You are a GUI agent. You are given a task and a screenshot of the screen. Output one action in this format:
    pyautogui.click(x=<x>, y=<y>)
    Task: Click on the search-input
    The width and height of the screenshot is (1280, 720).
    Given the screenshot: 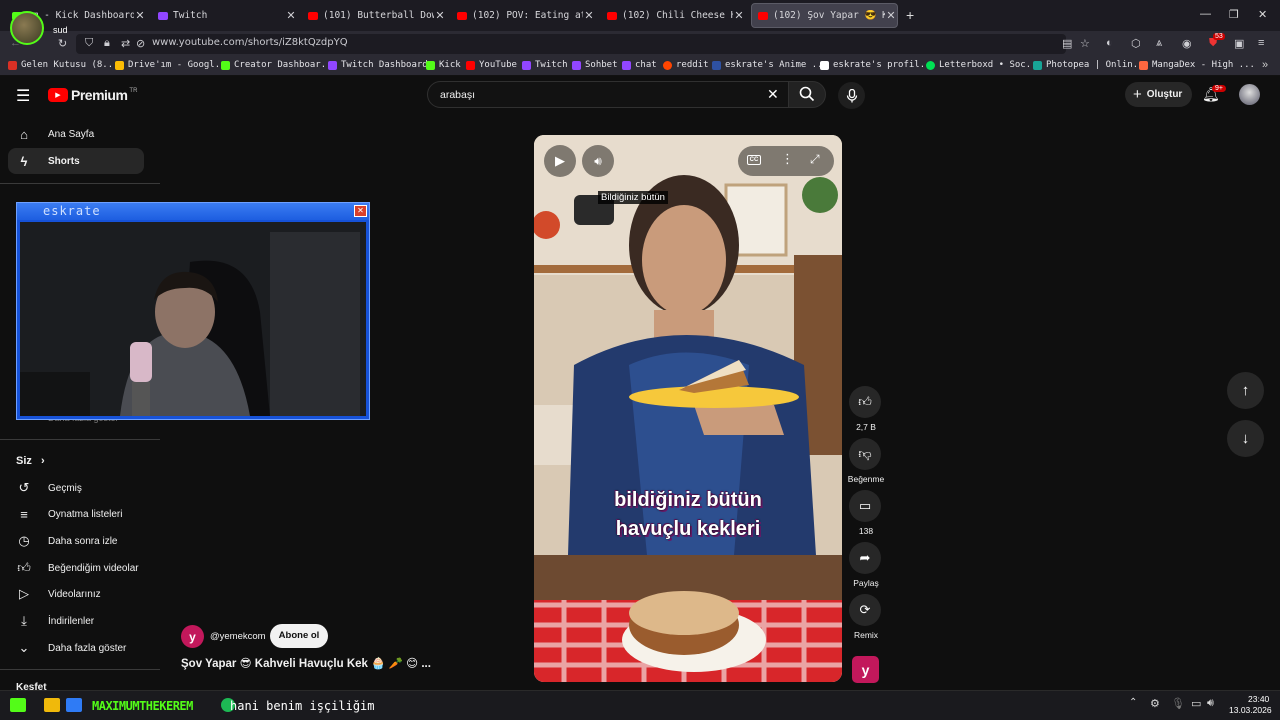 What is the action you would take?
    pyautogui.click(x=608, y=94)
    